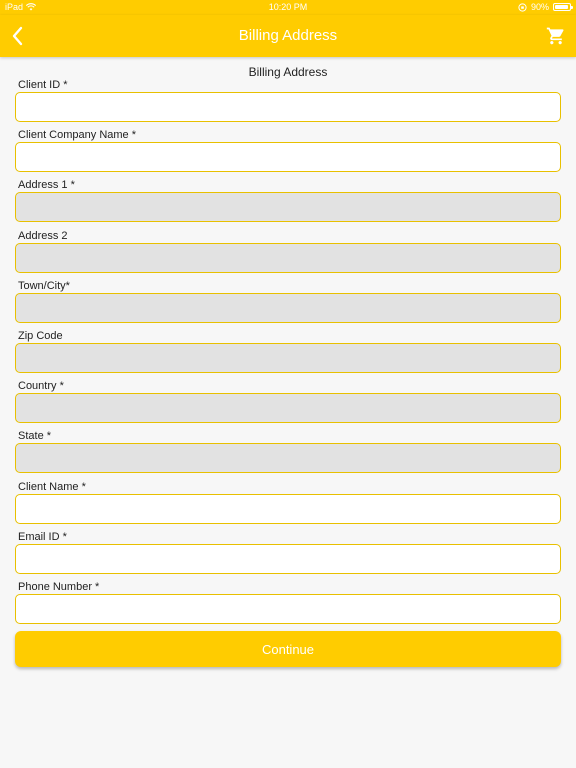 The image size is (576, 768). I want to click on zip-code-input, so click(288, 358).